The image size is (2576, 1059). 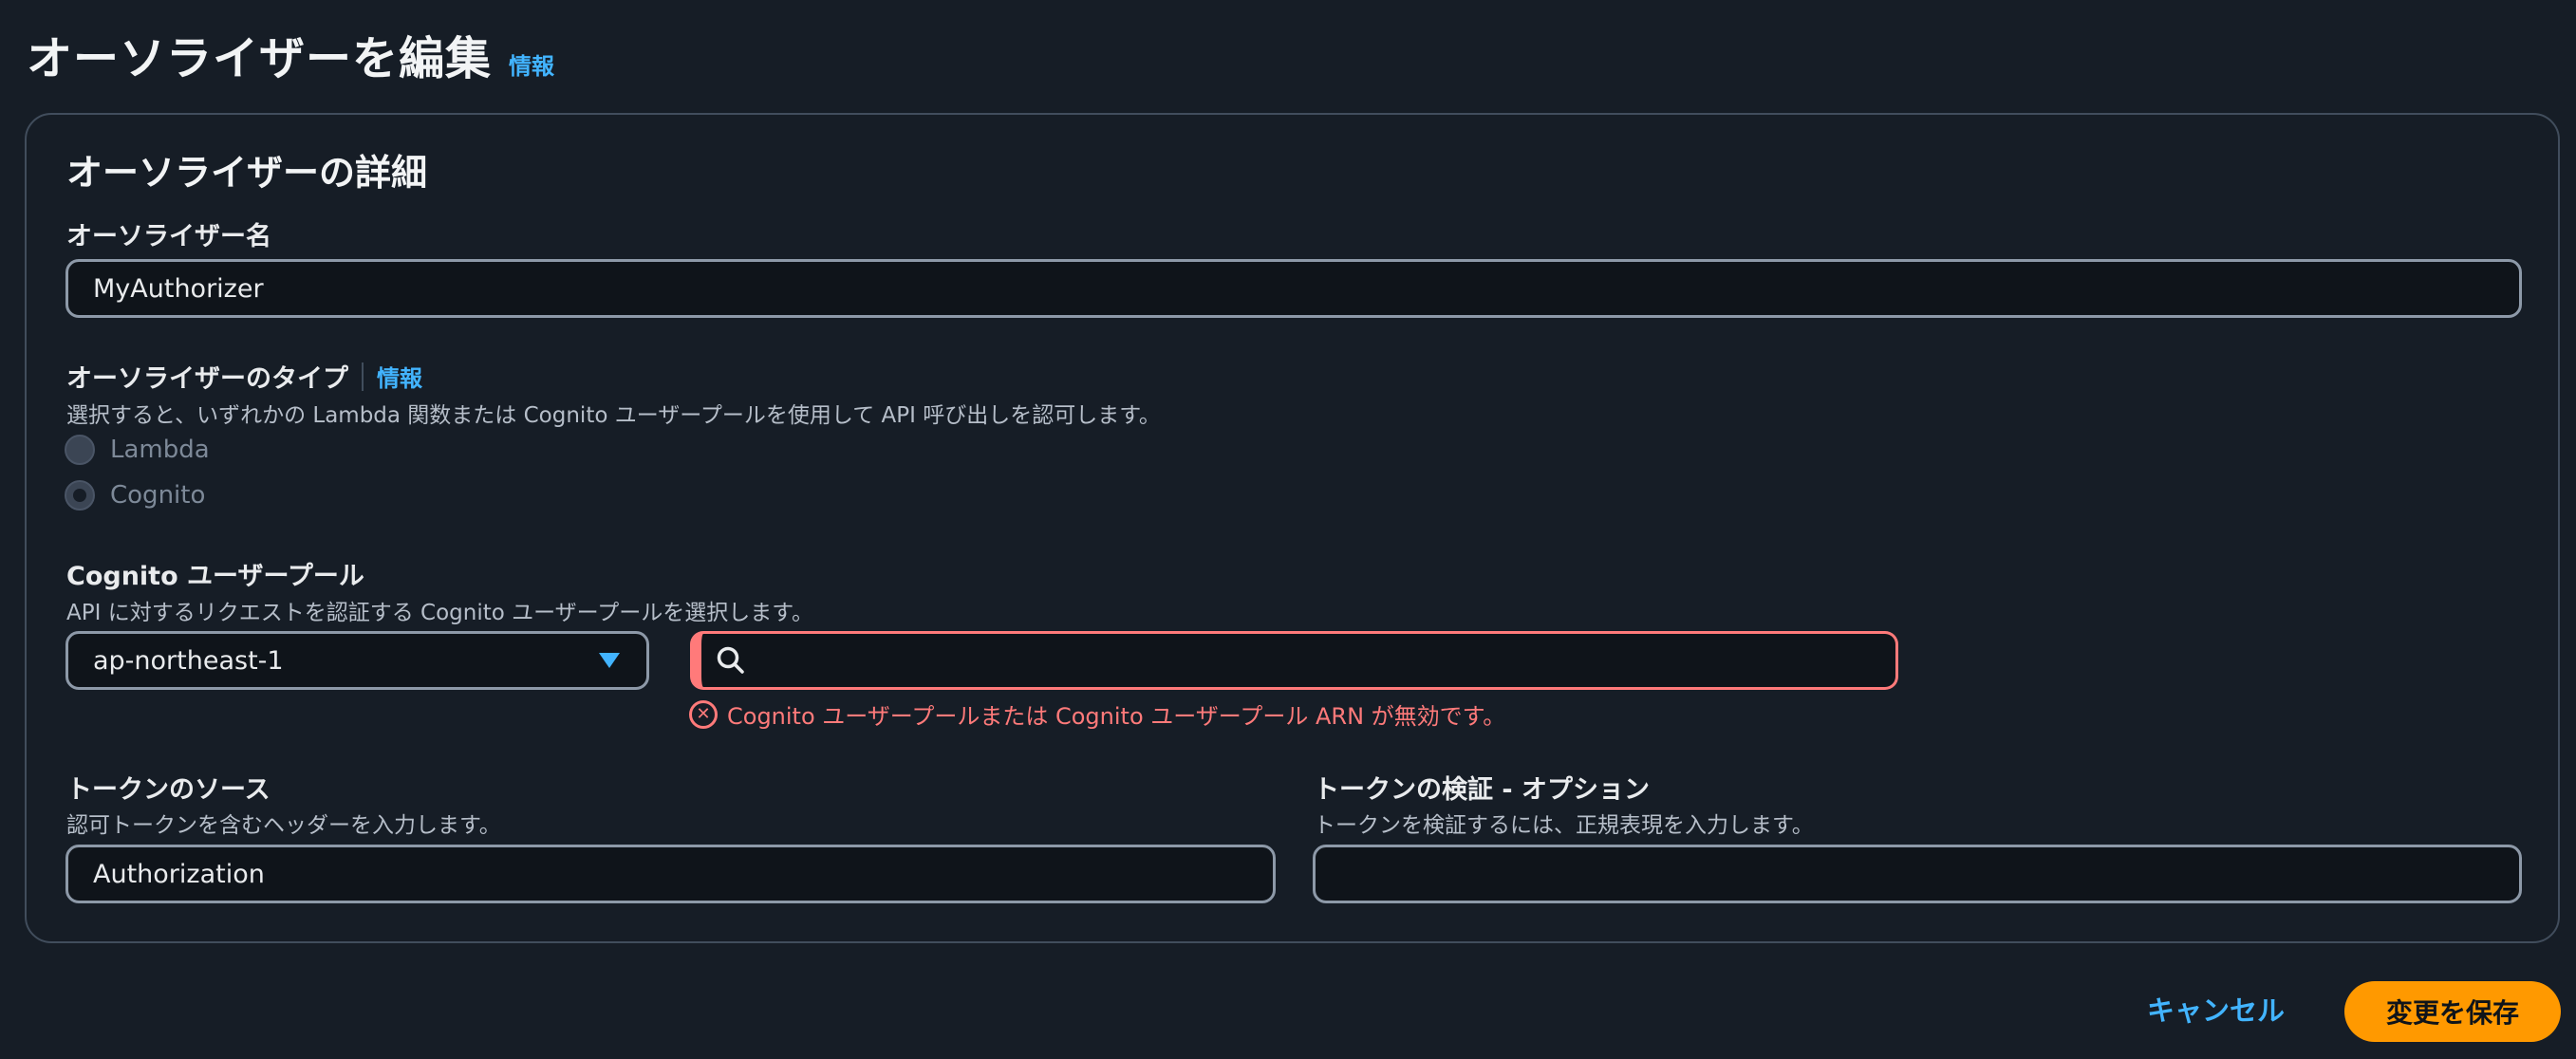 What do you see at coordinates (160, 450) in the screenshot?
I see `radio-lambda-label: Lambda` at bounding box center [160, 450].